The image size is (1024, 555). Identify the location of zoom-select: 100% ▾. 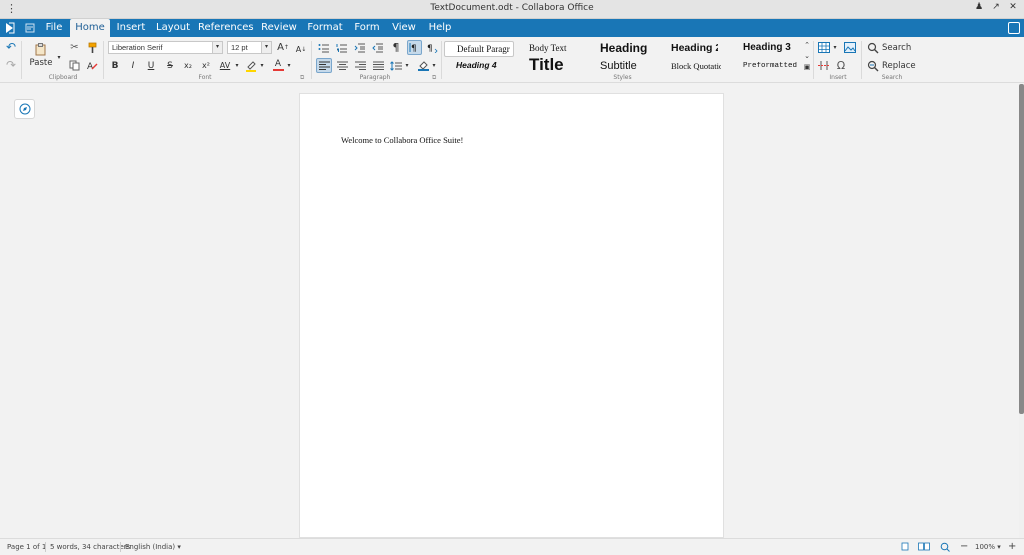
(988, 547).